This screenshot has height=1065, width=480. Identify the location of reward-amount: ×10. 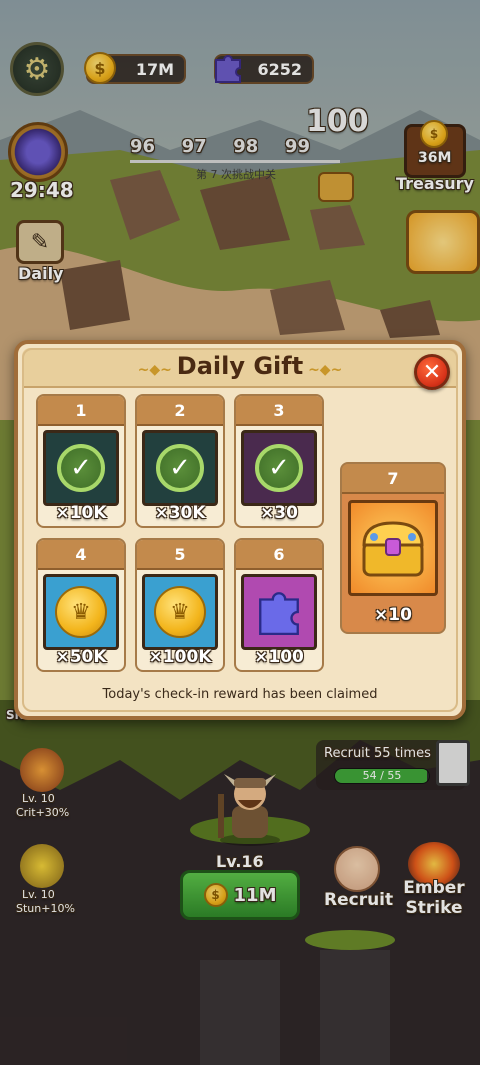
(393, 615).